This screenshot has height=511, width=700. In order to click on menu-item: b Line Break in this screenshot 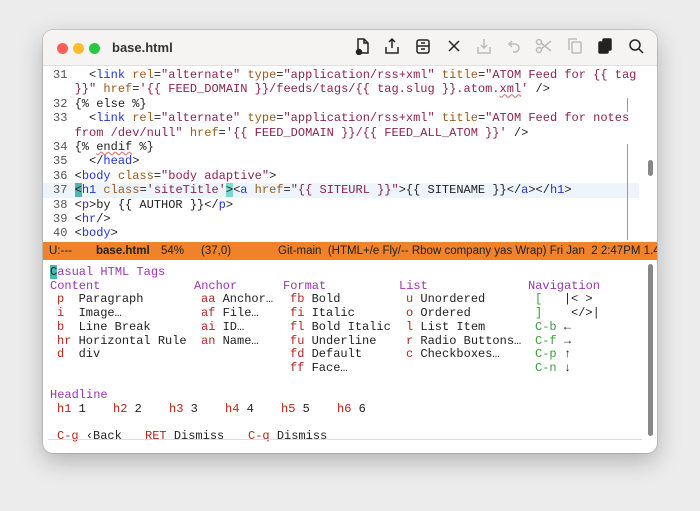, I will do `click(104, 327)`.